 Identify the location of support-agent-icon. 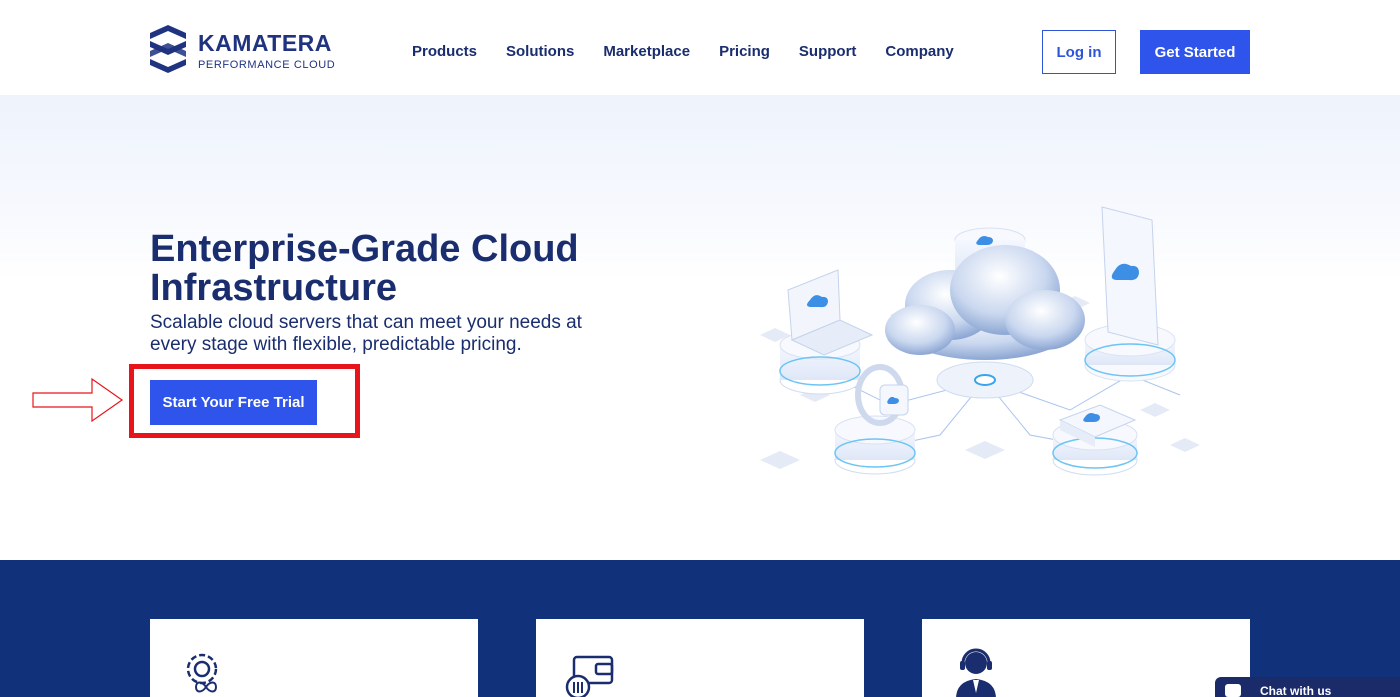
(976, 672).